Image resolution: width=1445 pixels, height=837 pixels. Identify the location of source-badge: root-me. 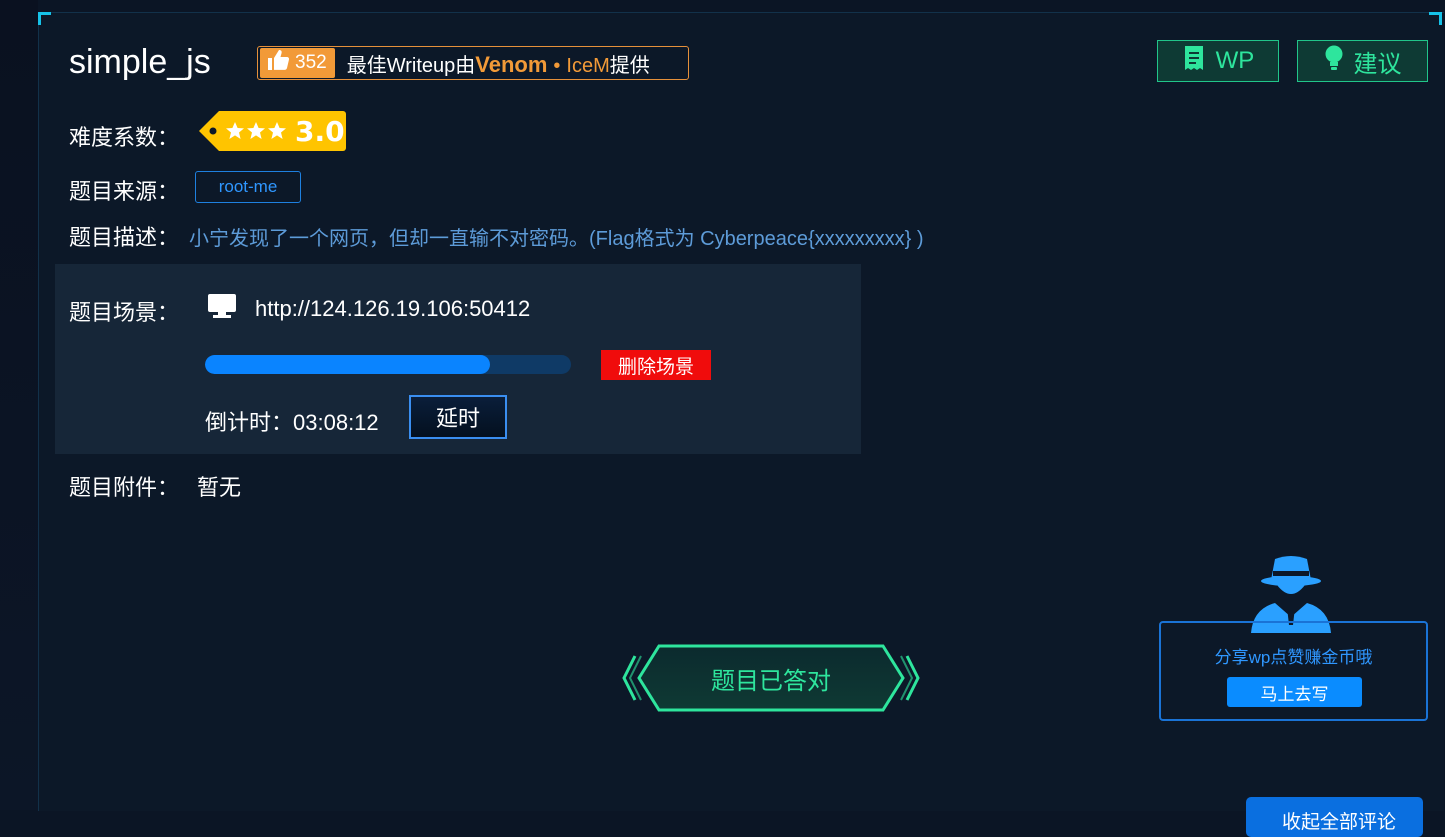
(248, 187).